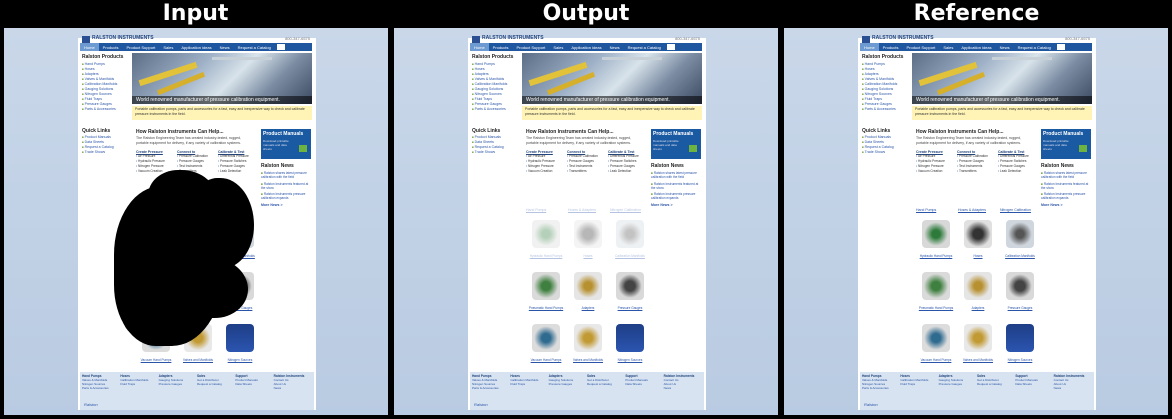 This screenshot has height=419, width=1172. I want to click on product-tile: Pressure Gauges, so click(630, 292).